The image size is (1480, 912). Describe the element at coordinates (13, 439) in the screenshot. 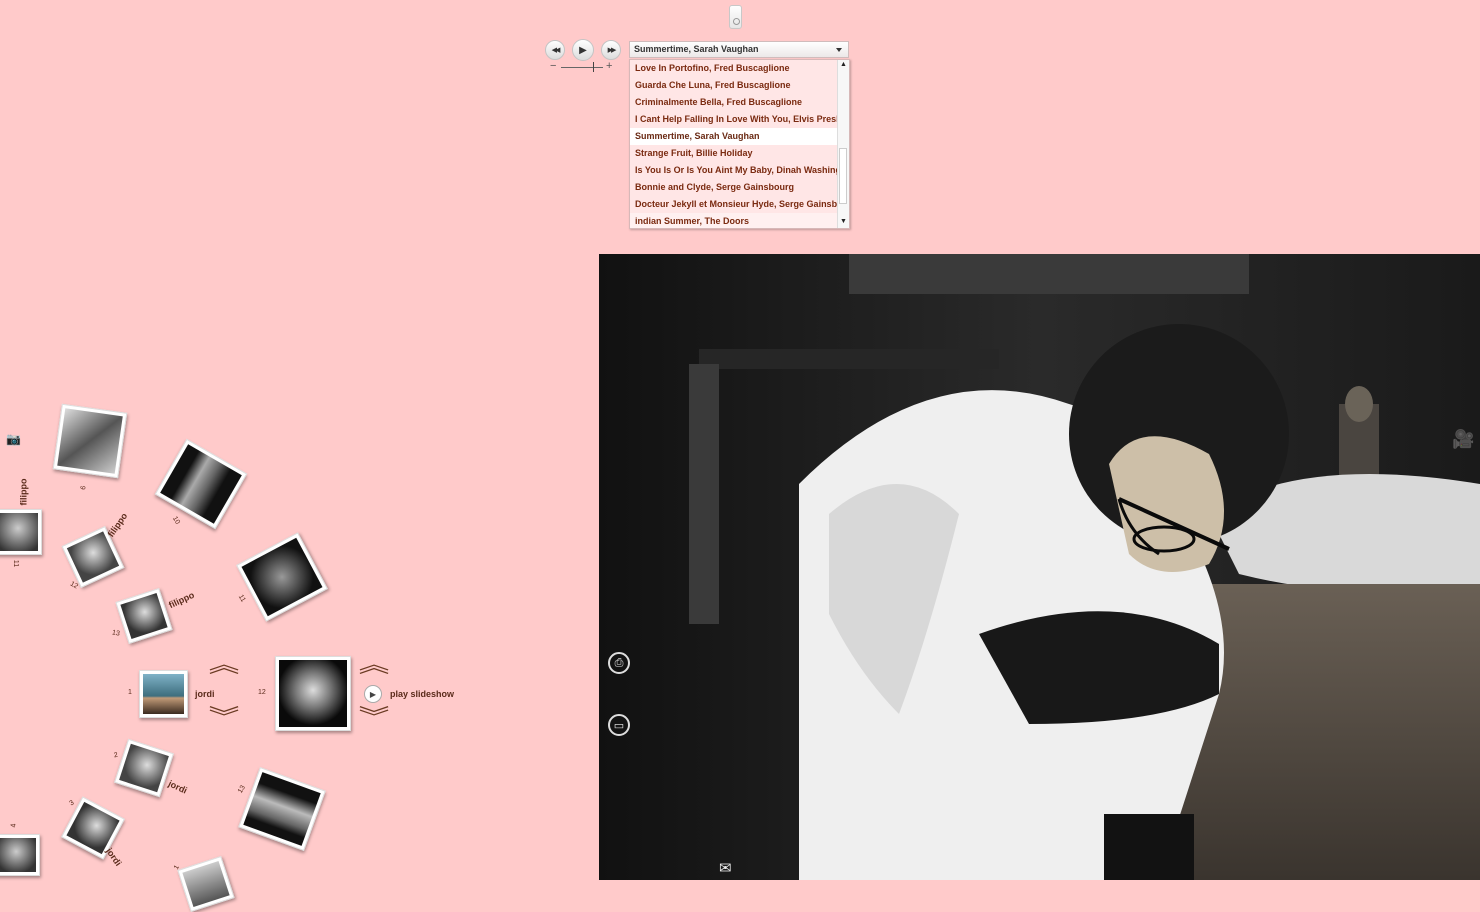

I see `camera-icon: 📷` at that location.